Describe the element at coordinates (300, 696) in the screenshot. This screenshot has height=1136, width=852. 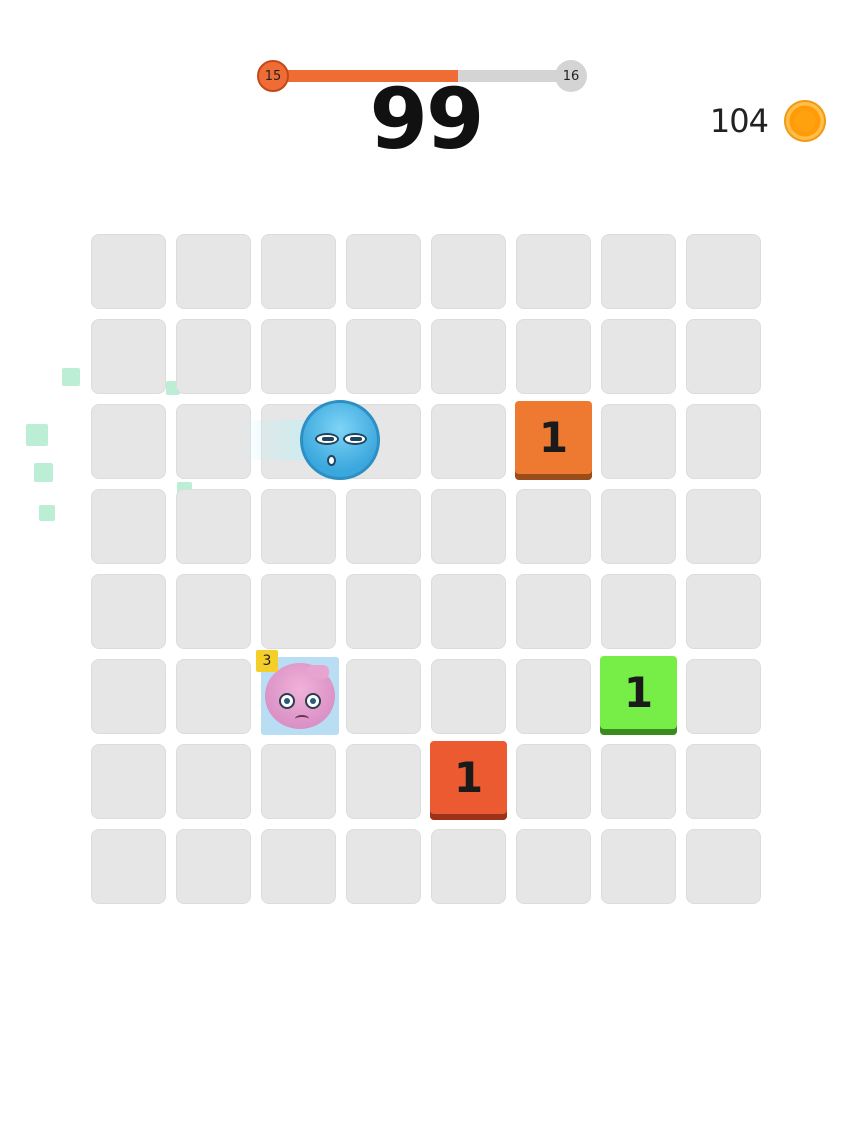
I see `pink-blob-icon` at that location.